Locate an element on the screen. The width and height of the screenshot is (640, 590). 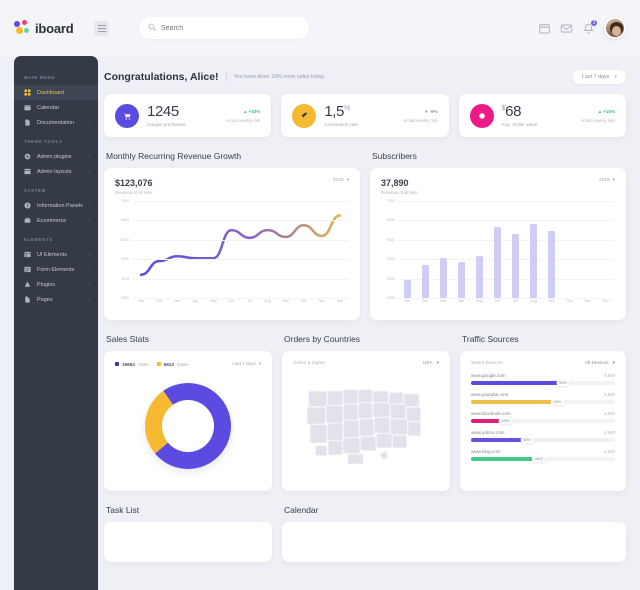
sidebar-item-admin-layouts: Admin layouts › is located at coordinates (56, 171).